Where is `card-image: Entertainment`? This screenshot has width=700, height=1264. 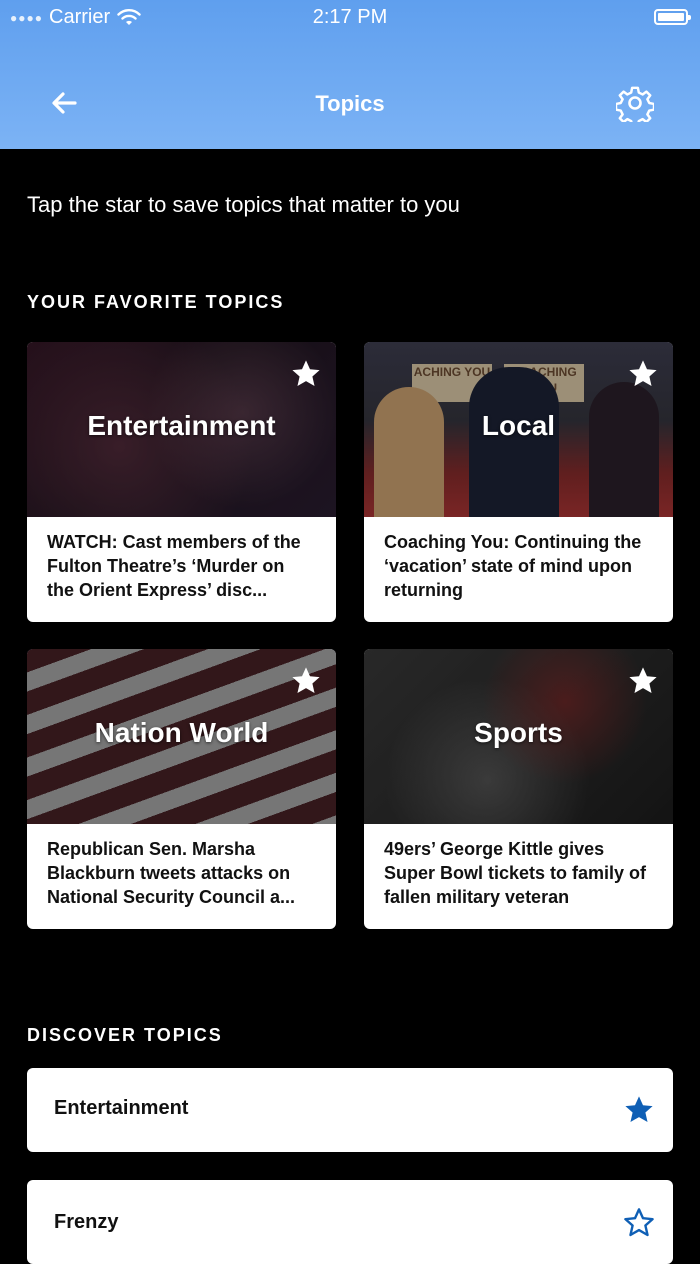
card-image: Entertainment is located at coordinates (181, 429).